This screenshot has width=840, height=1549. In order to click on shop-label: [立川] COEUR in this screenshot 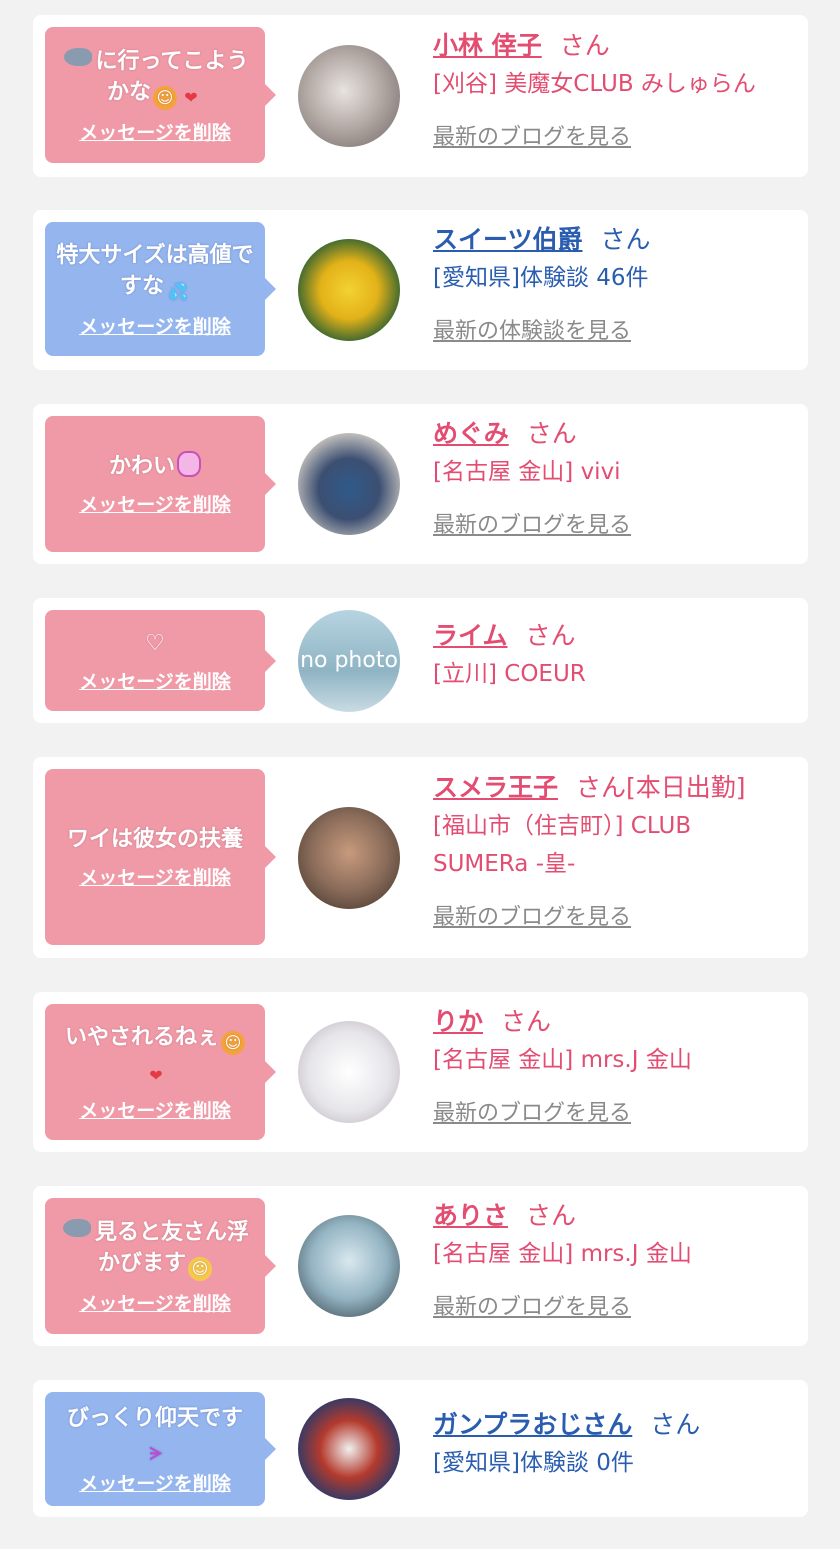, I will do `click(509, 674)`.